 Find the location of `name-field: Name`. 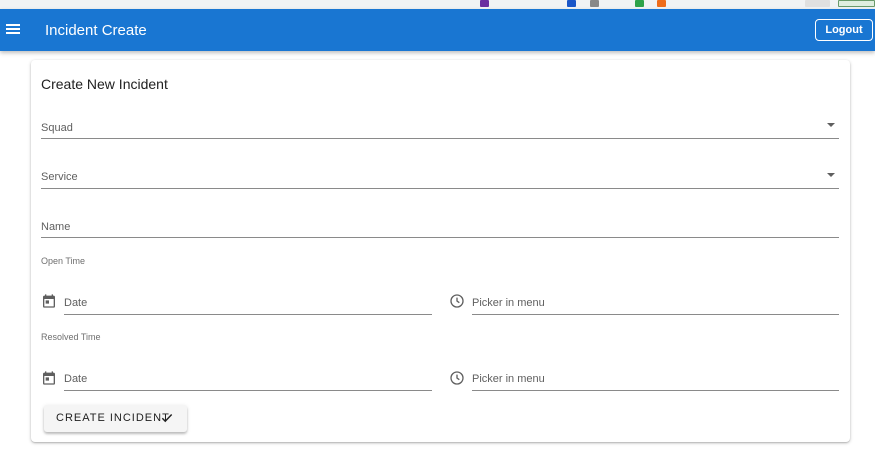

name-field: Name is located at coordinates (440, 226).